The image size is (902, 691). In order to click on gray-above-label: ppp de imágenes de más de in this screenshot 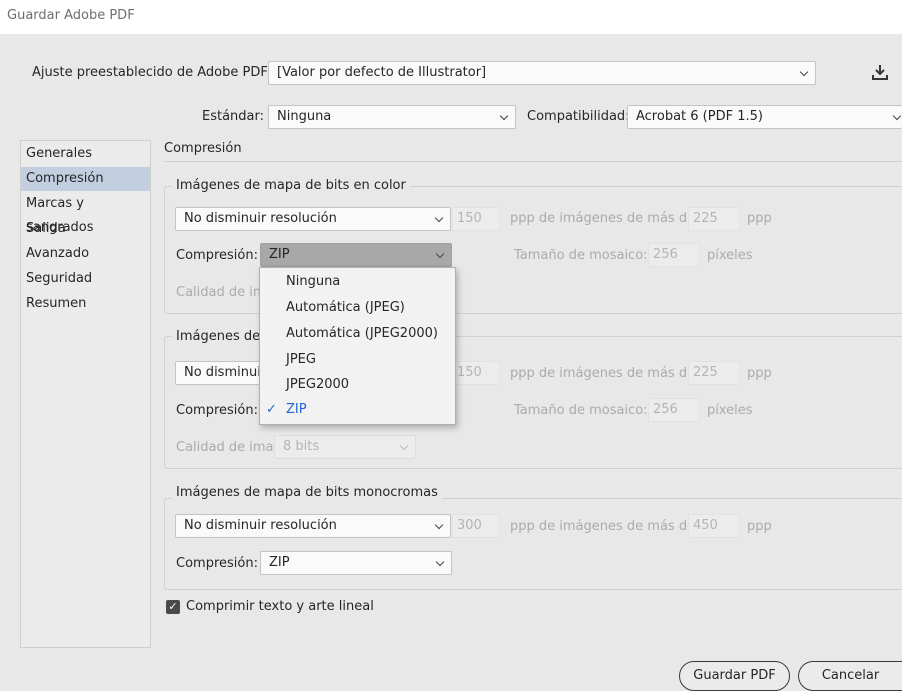, I will do `click(603, 373)`.